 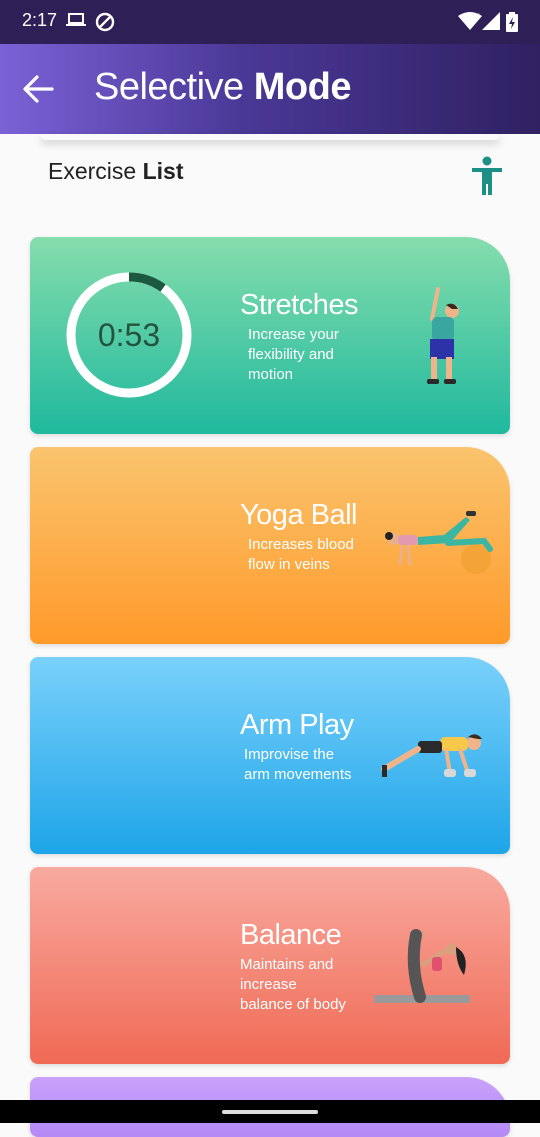 What do you see at coordinates (512, 22) in the screenshot?
I see `battery-charging-icon` at bounding box center [512, 22].